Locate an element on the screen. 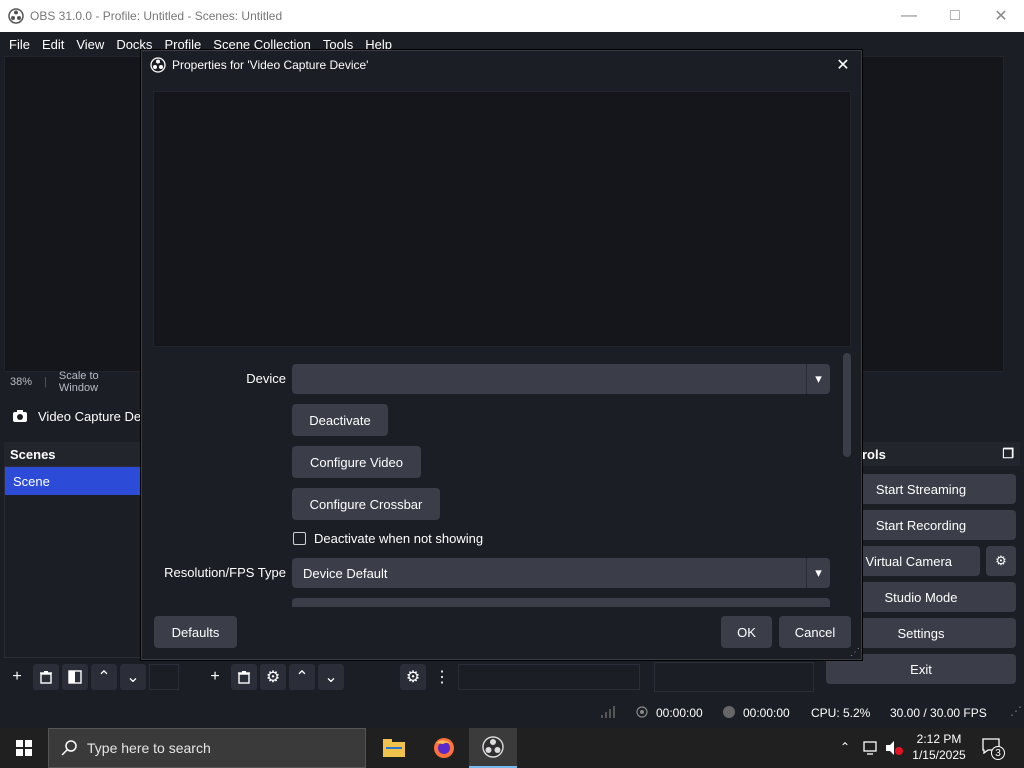 This screenshot has width=1024, height=768. virtual-camera-settings-gear-icon: ⚙ is located at coordinates (1001, 561).